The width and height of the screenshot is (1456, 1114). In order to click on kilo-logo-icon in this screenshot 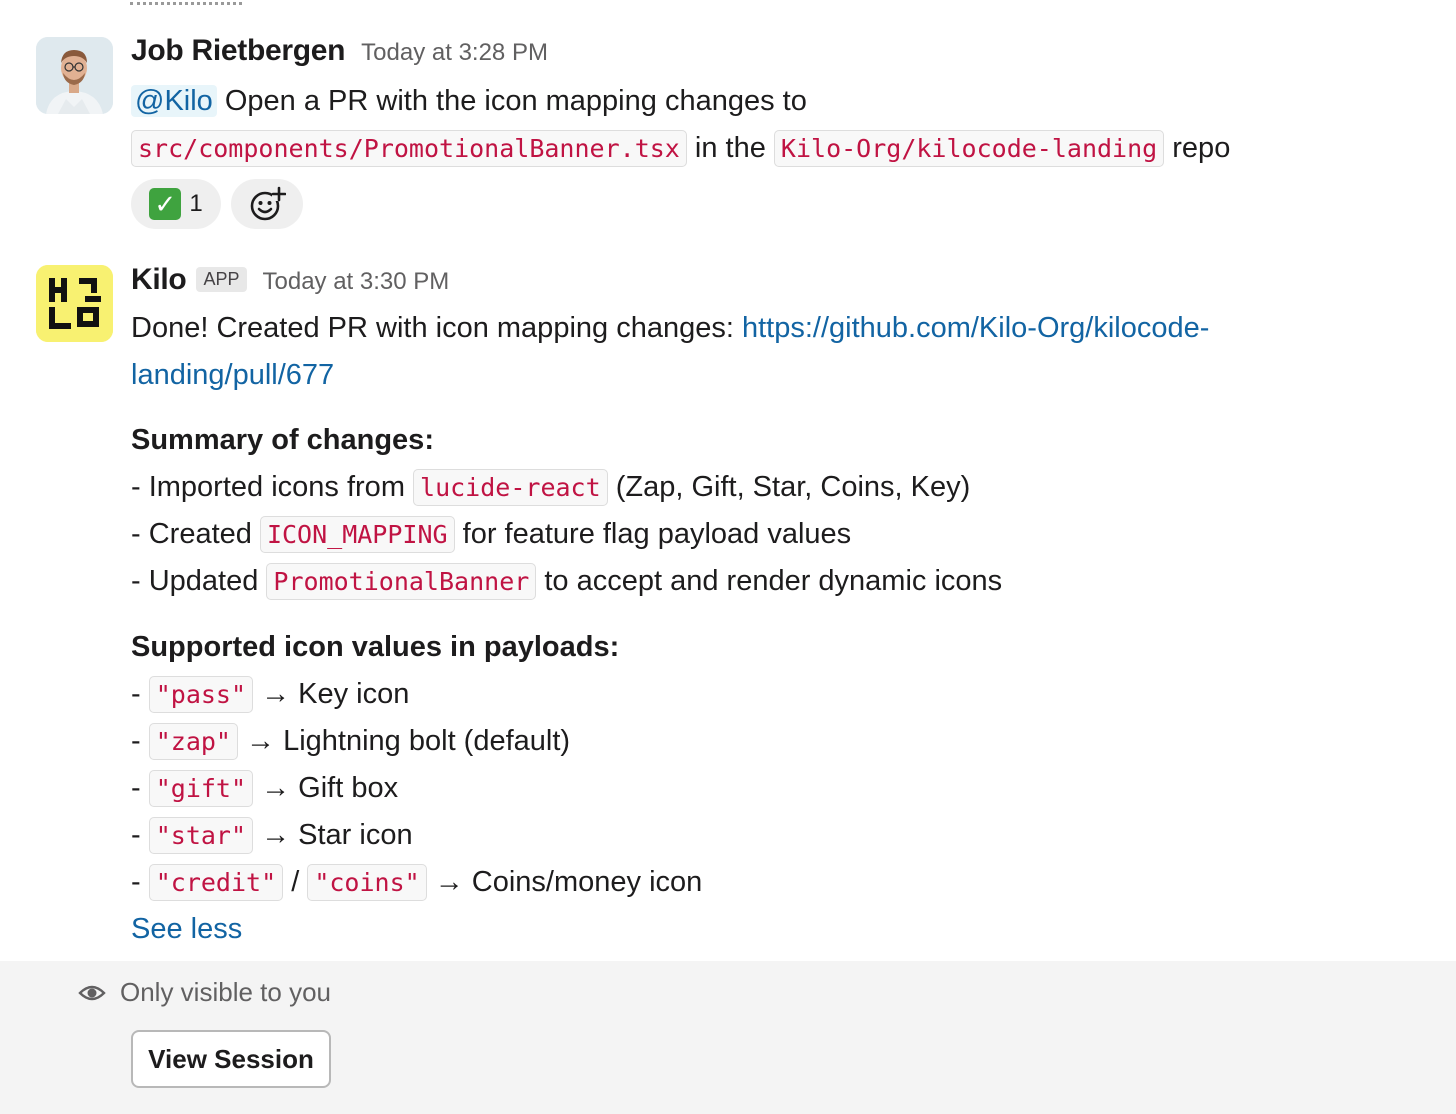, I will do `click(74, 303)`.